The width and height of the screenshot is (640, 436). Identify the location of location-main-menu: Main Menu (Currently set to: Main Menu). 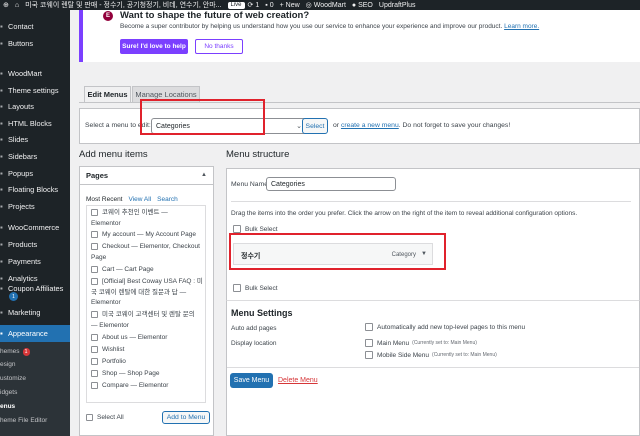
(421, 343).